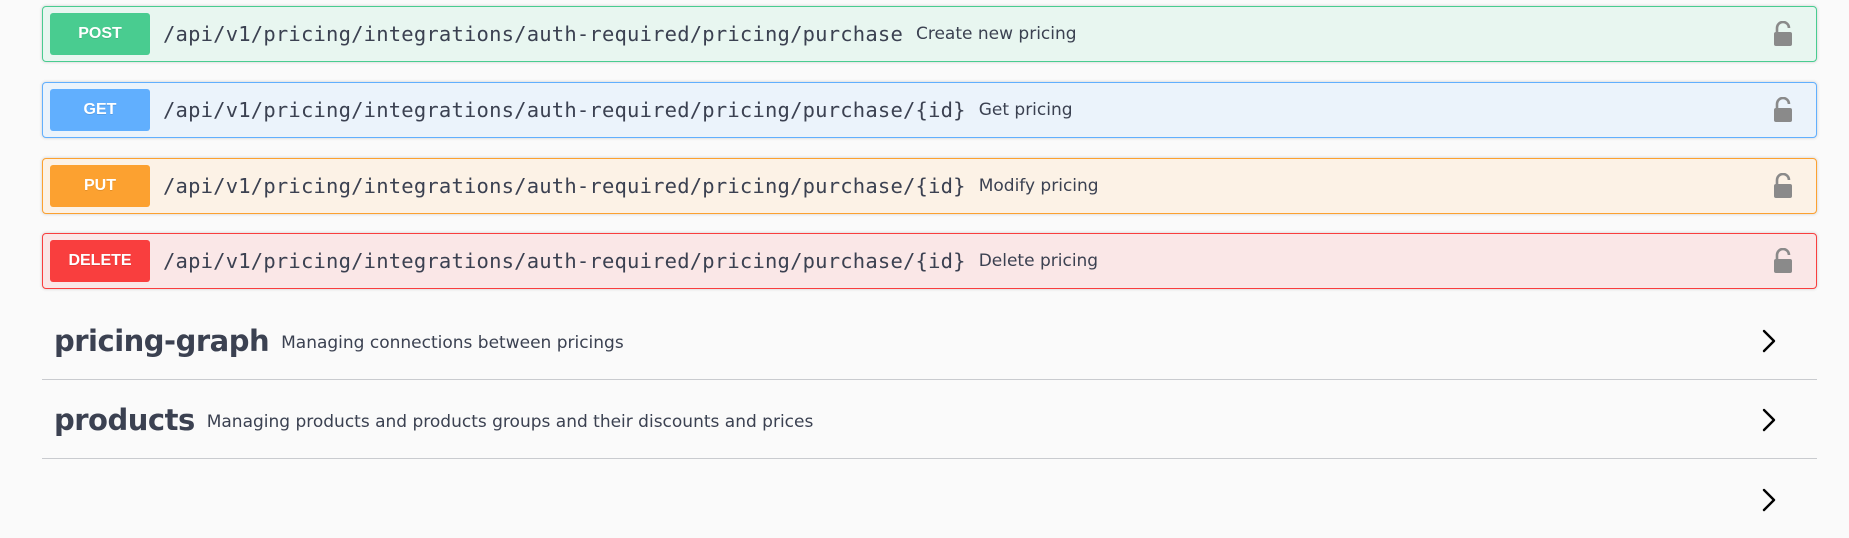  What do you see at coordinates (1038, 261) in the screenshot?
I see `operation-summary: Delete pricing` at bounding box center [1038, 261].